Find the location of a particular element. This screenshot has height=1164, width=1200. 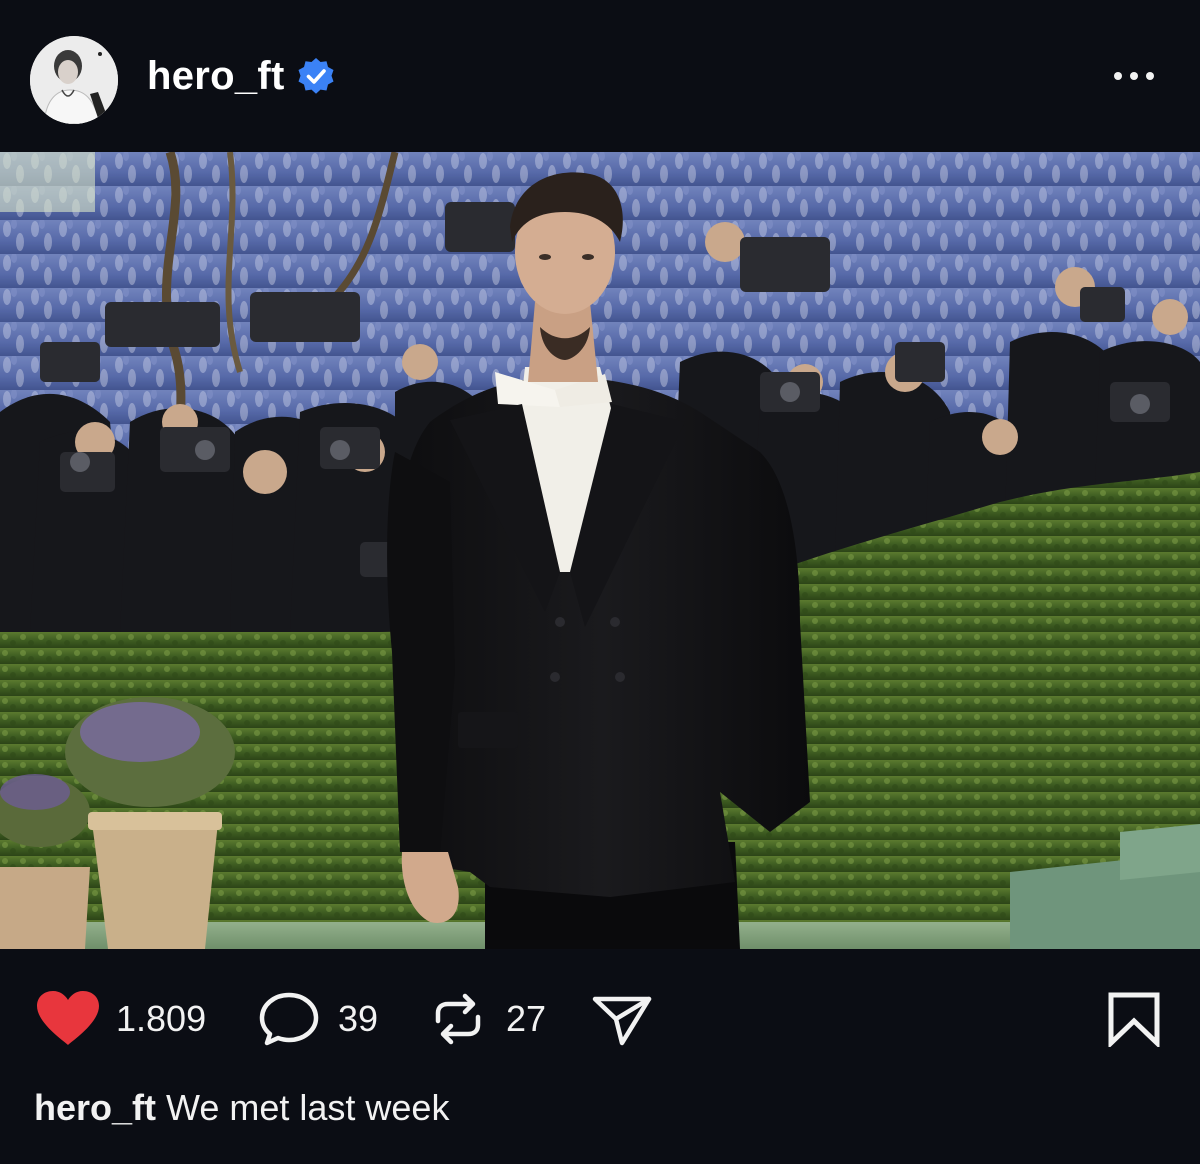

bookmark-icon is located at coordinates (1134, 1019).